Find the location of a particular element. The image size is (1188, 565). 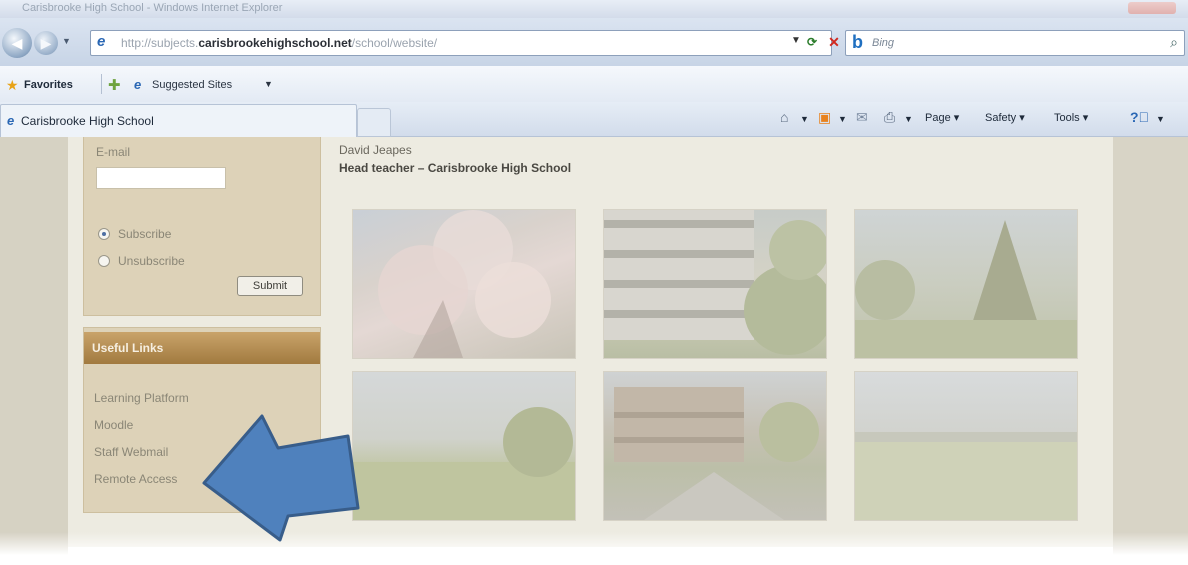

subscribe-option: Subscribe is located at coordinates (134, 234).